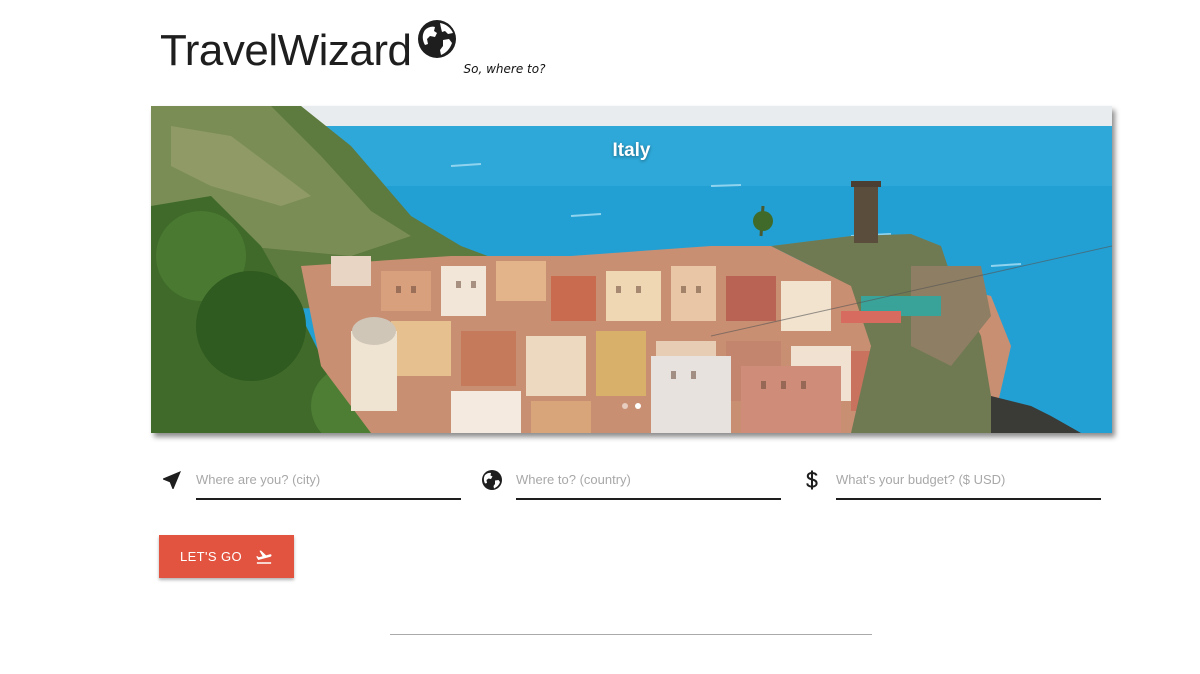 Image resolution: width=1200 pixels, height=674 pixels. I want to click on origin-input-wrap, so click(328, 481).